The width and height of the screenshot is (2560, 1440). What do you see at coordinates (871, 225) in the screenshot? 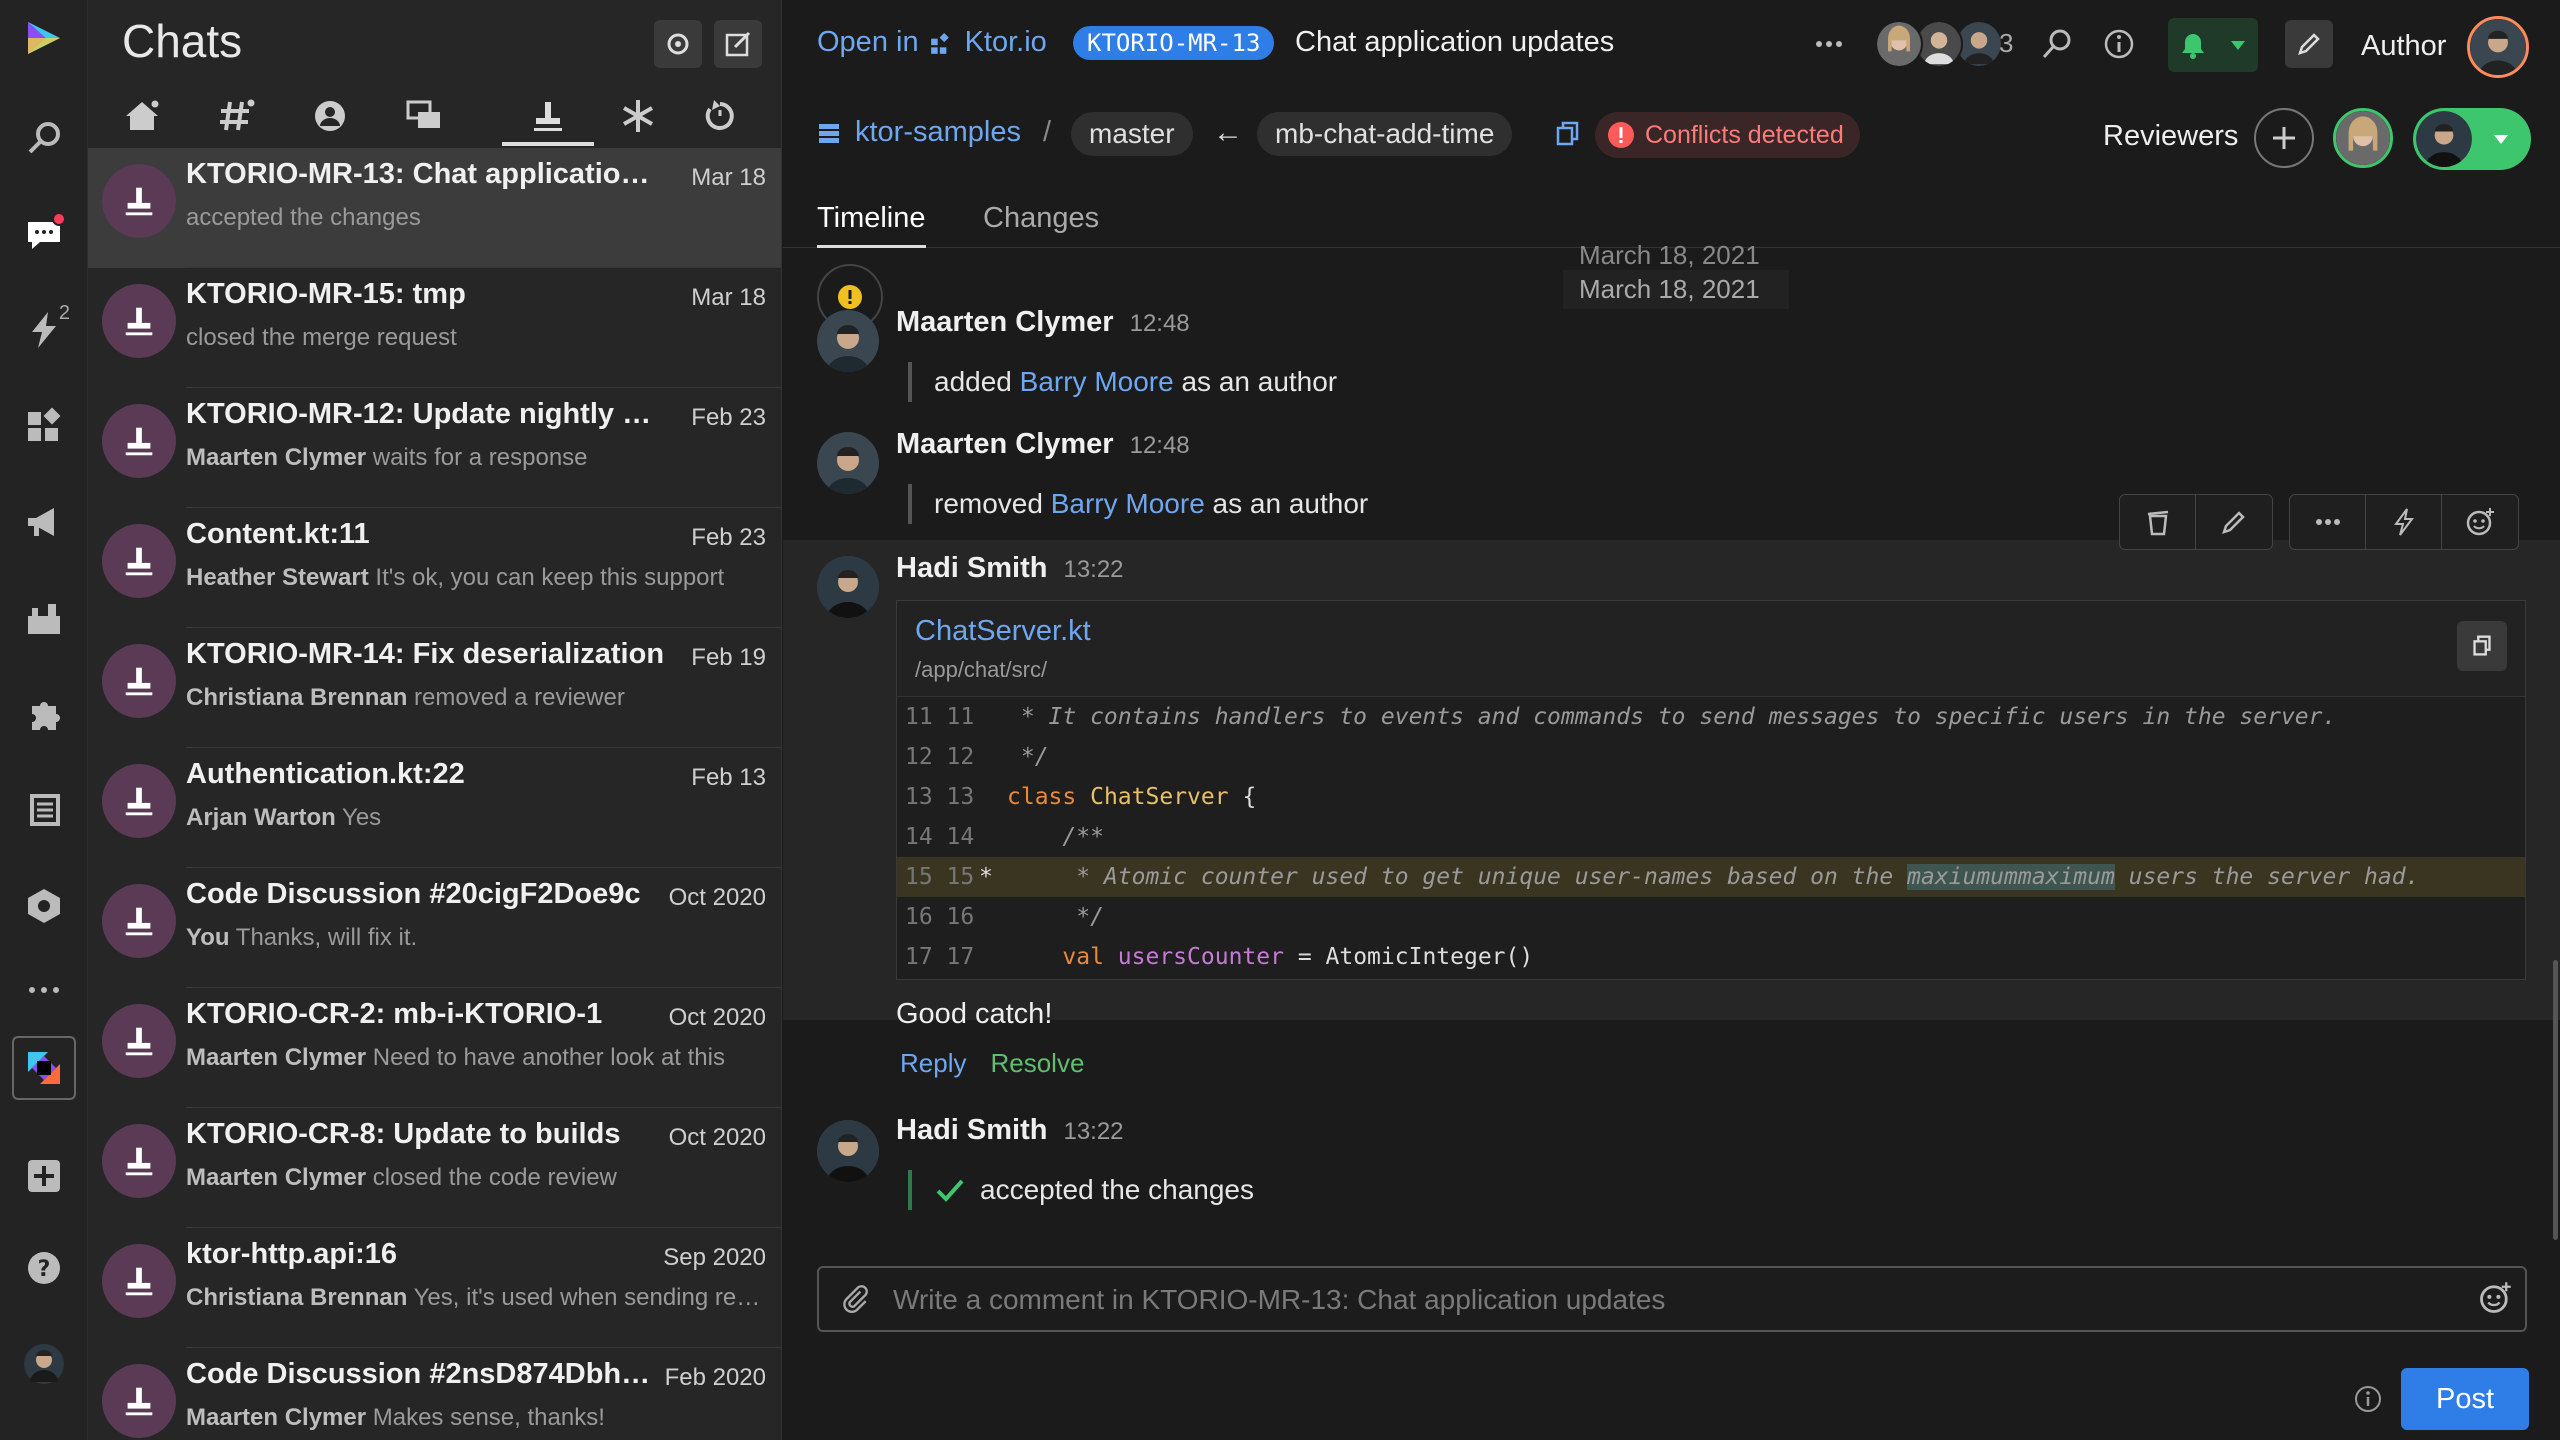
I see `tab-timeline: Timeline` at bounding box center [871, 225].